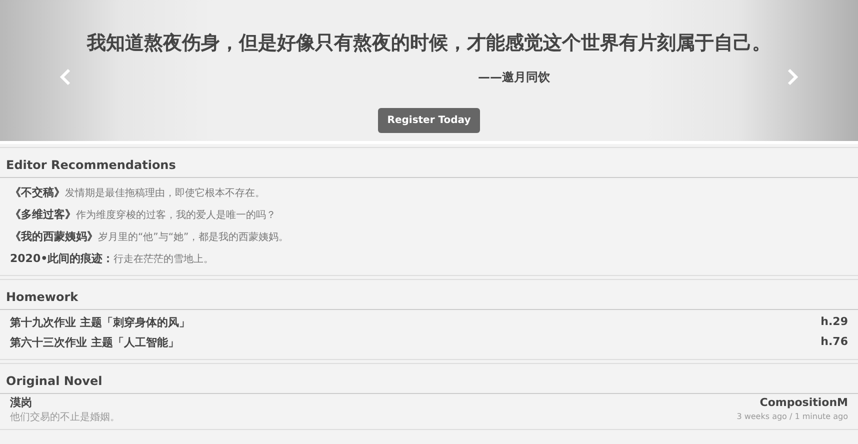 This screenshot has width=858, height=444. Describe the element at coordinates (429, 192) in the screenshot. I see `recommendation-link: 《不交稿》发情期是最佳拖稿理由，即使它根本不存在。` at that location.